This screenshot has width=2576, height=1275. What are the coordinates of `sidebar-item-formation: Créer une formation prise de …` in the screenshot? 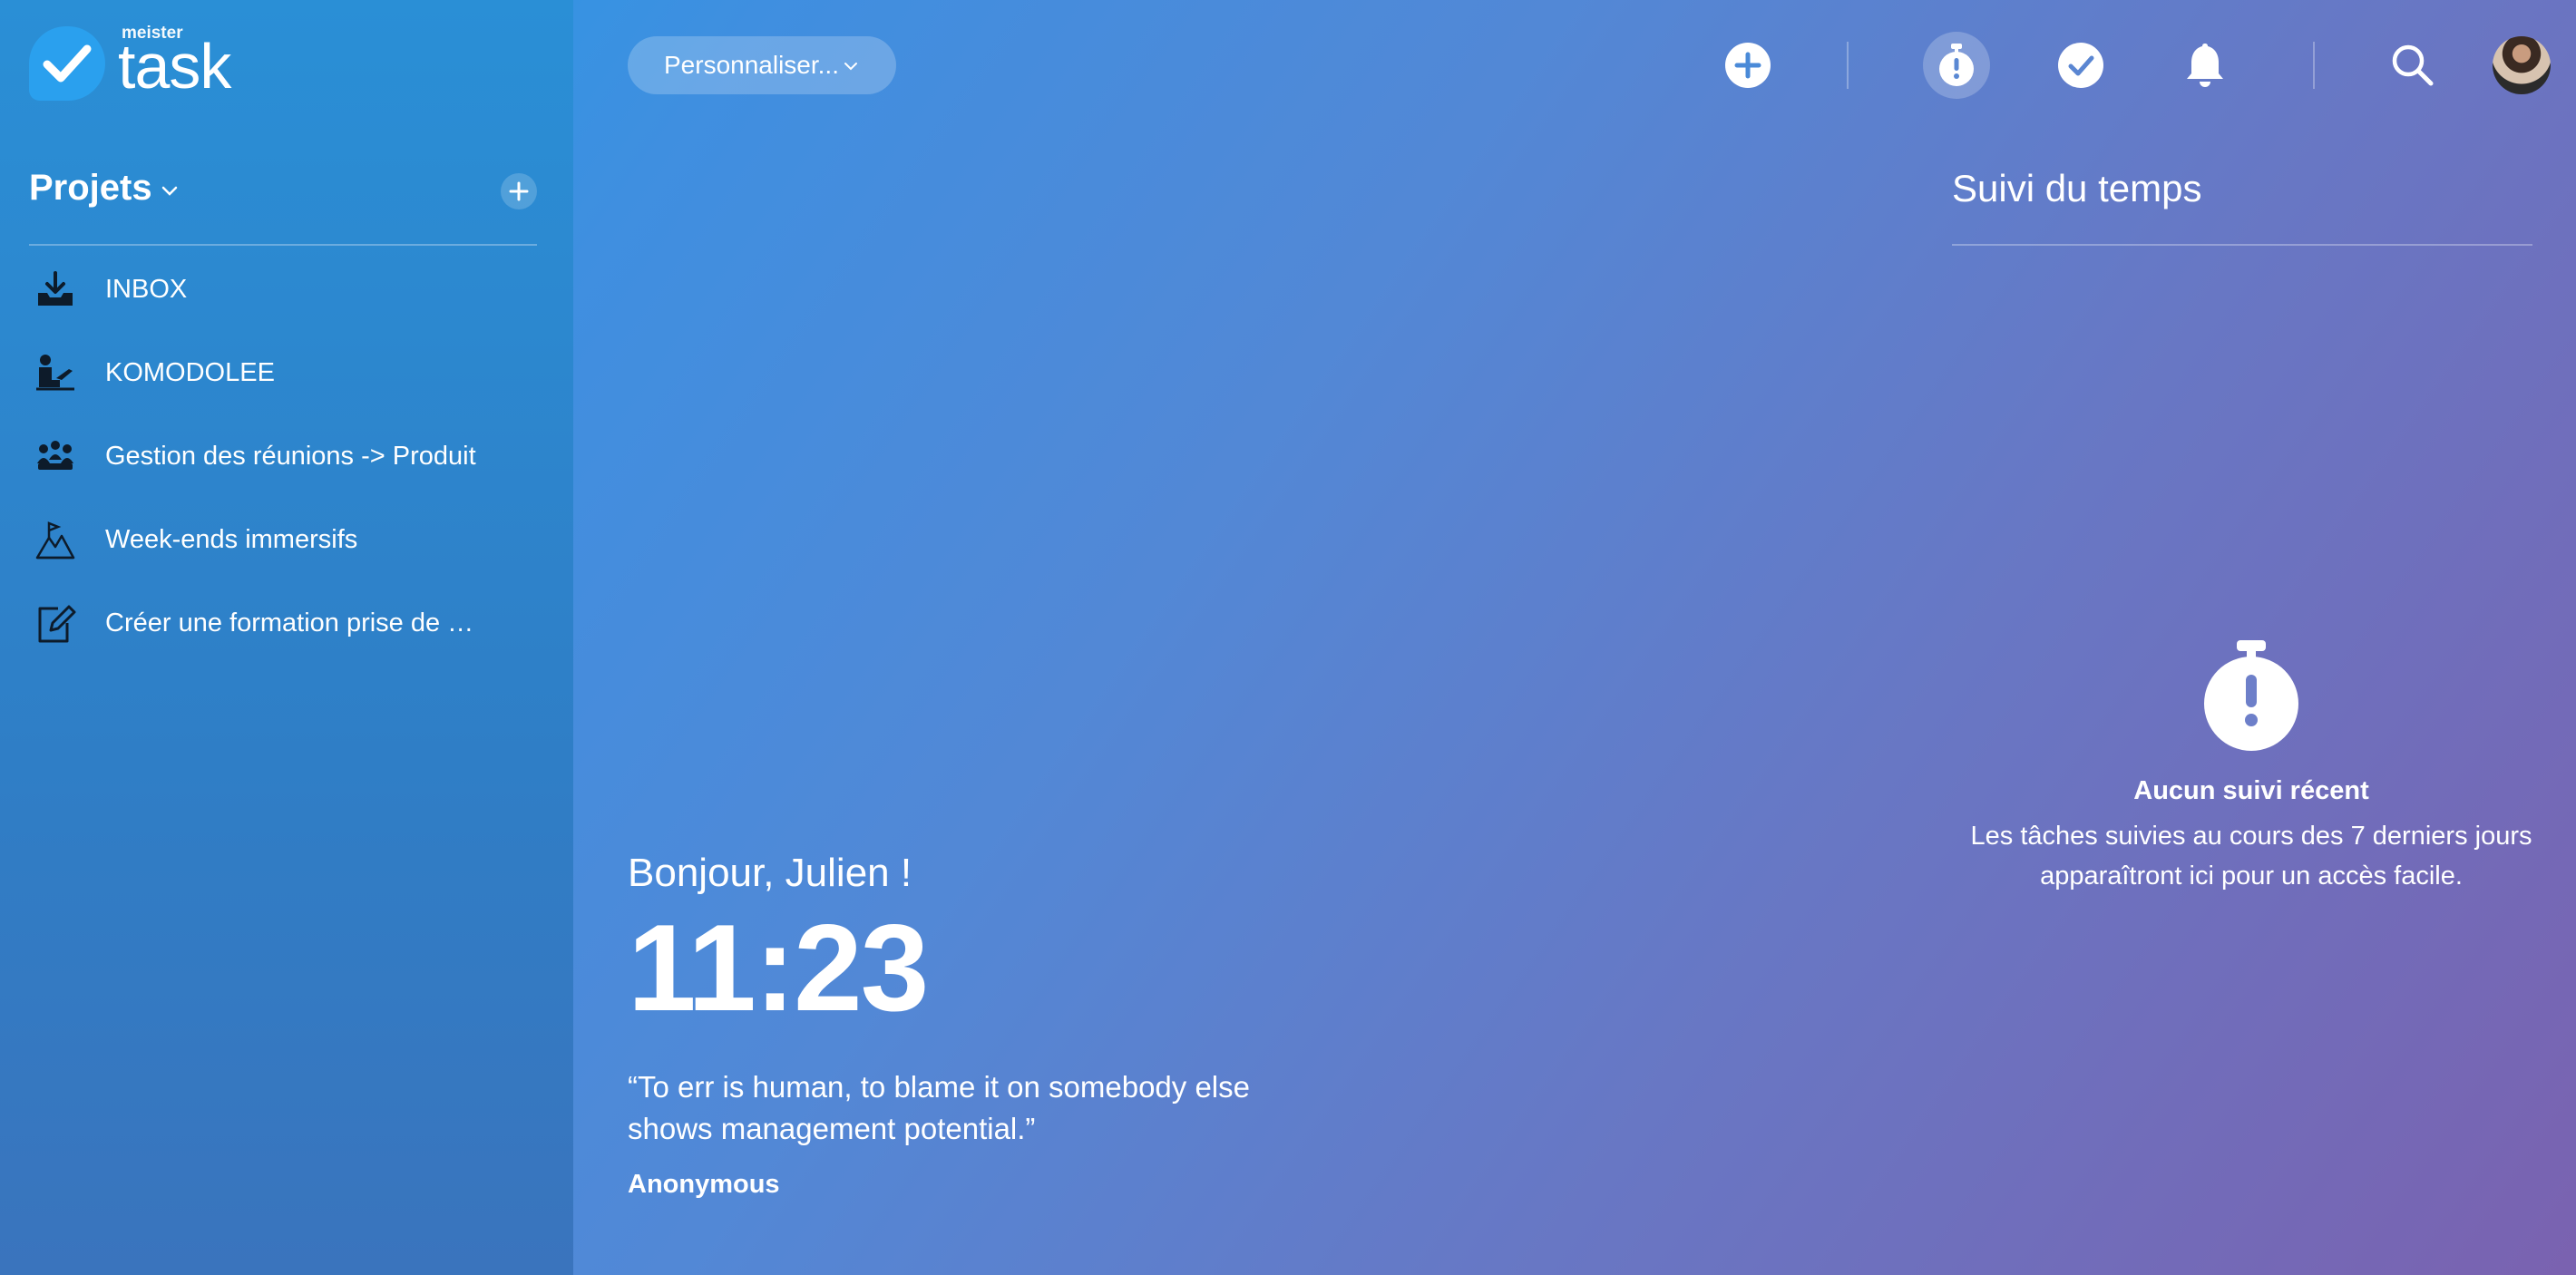 It's located at (283, 622).